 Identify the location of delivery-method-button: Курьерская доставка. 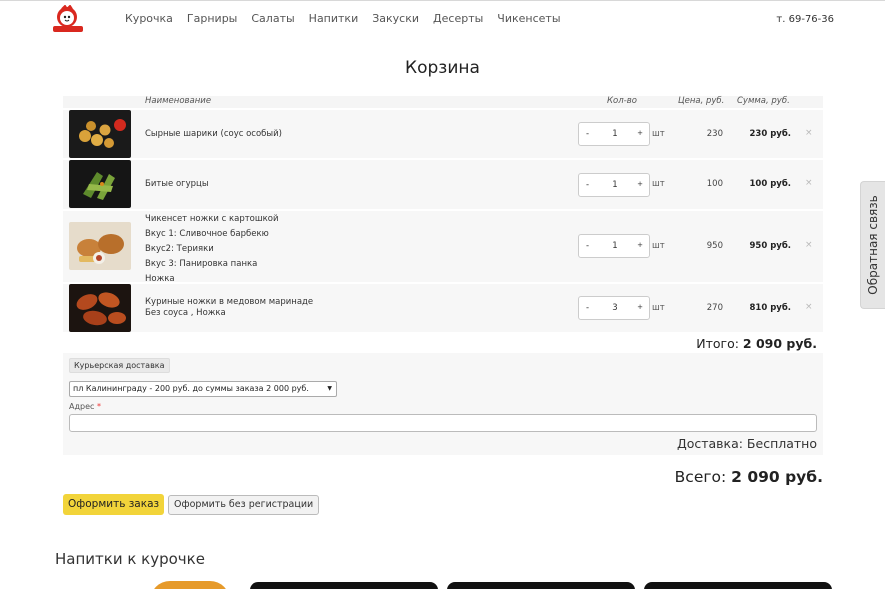
(119, 365).